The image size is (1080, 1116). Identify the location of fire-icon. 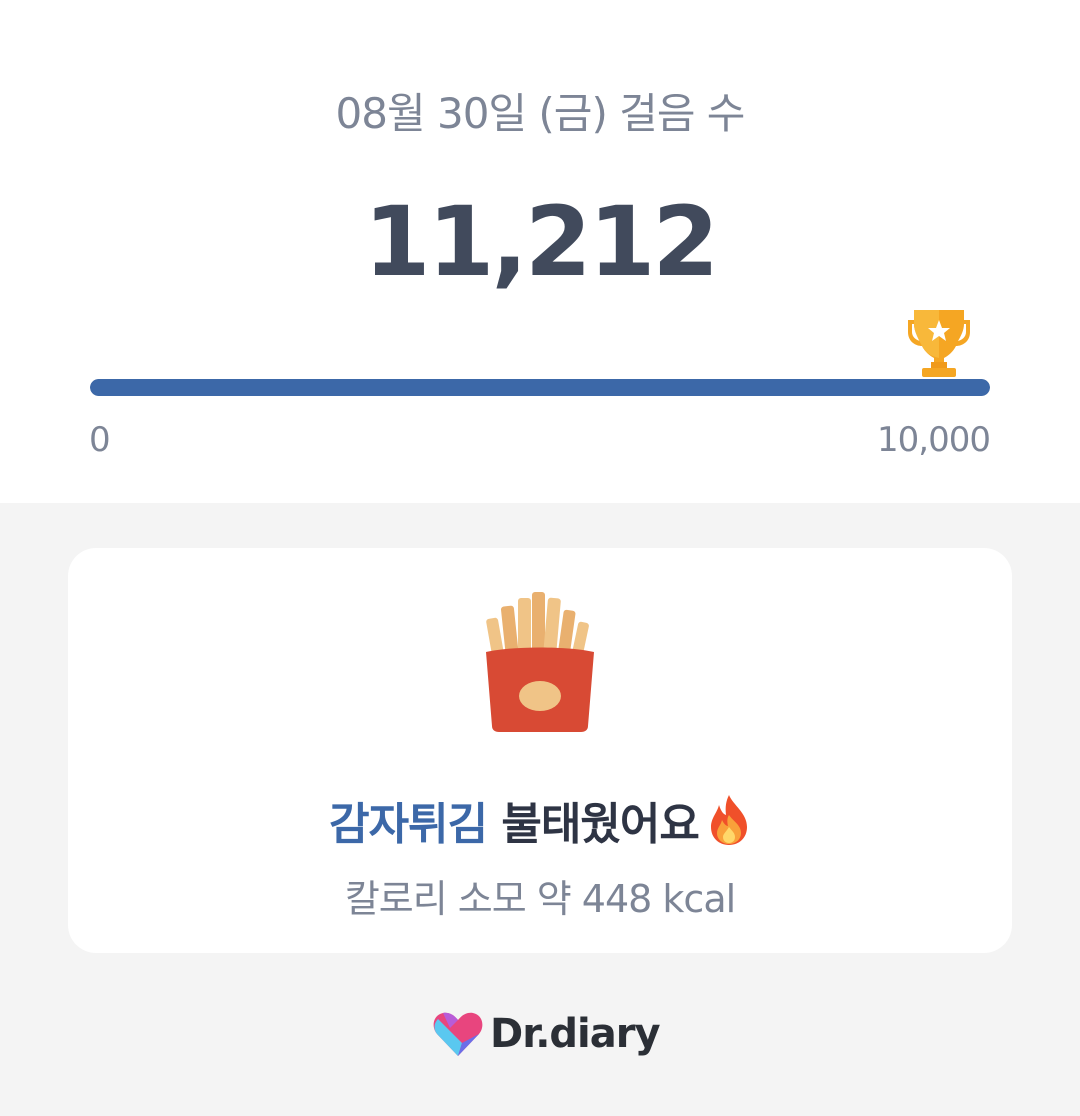
(728, 820).